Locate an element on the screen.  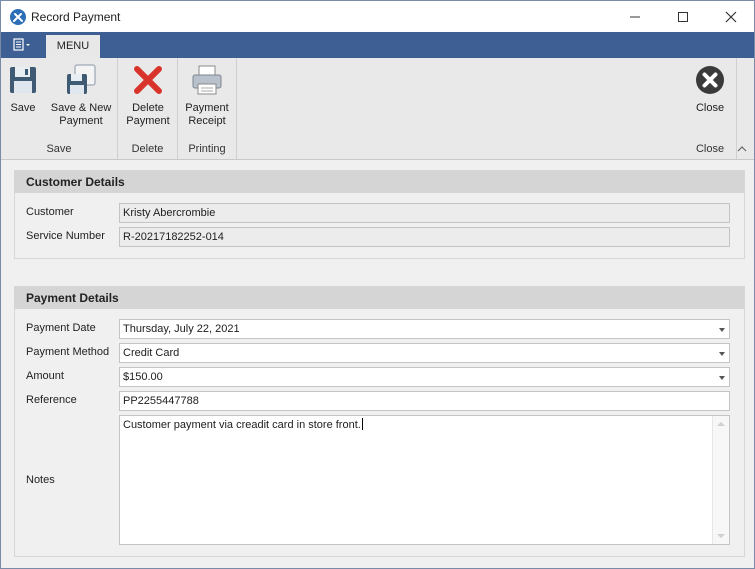
payment-method-label: Payment Method is located at coordinates (68, 352).